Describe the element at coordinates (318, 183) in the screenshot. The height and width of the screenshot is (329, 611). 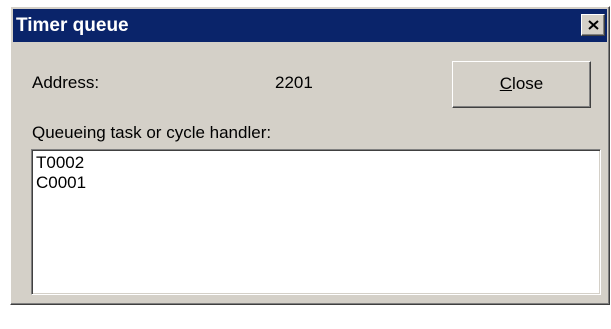
I see `list-item: C0001` at that location.